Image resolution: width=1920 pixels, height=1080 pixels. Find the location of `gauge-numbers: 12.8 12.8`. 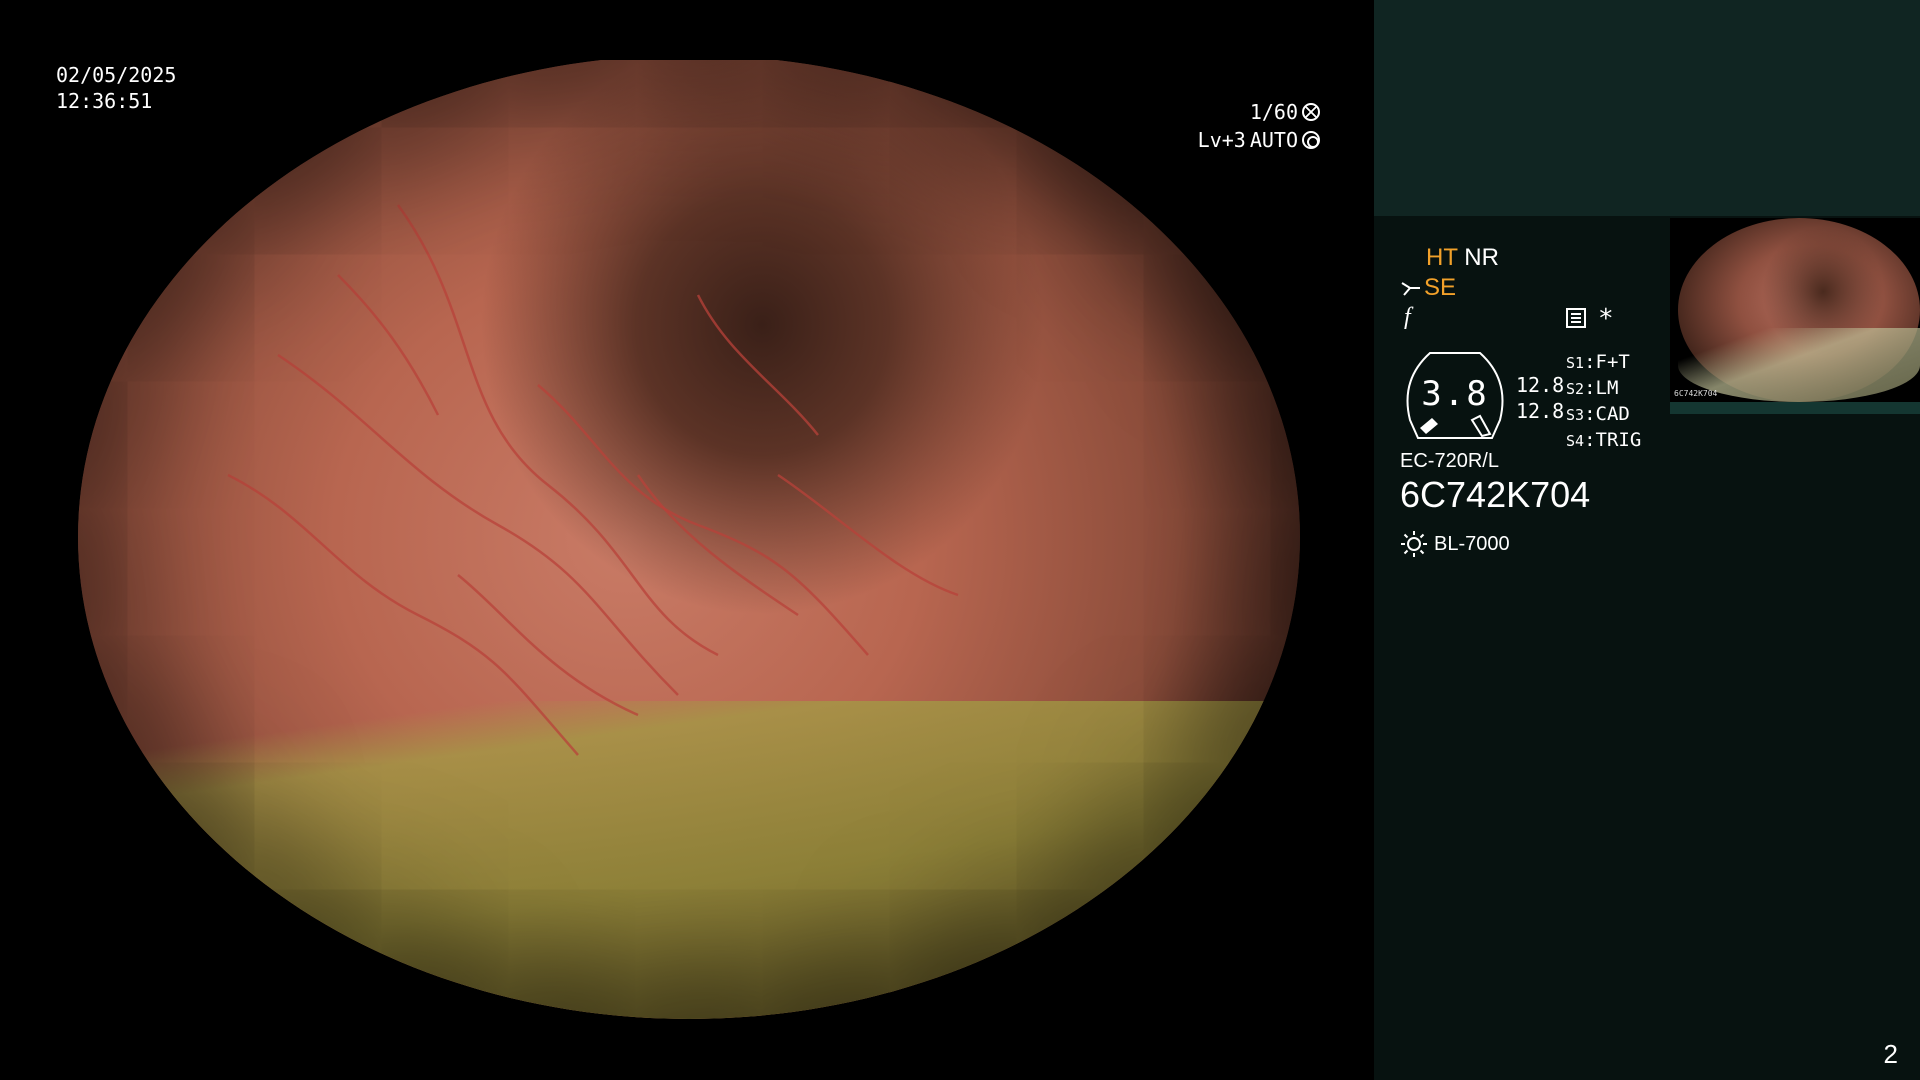

gauge-numbers: 12.8 12.8 is located at coordinates (1540, 398).